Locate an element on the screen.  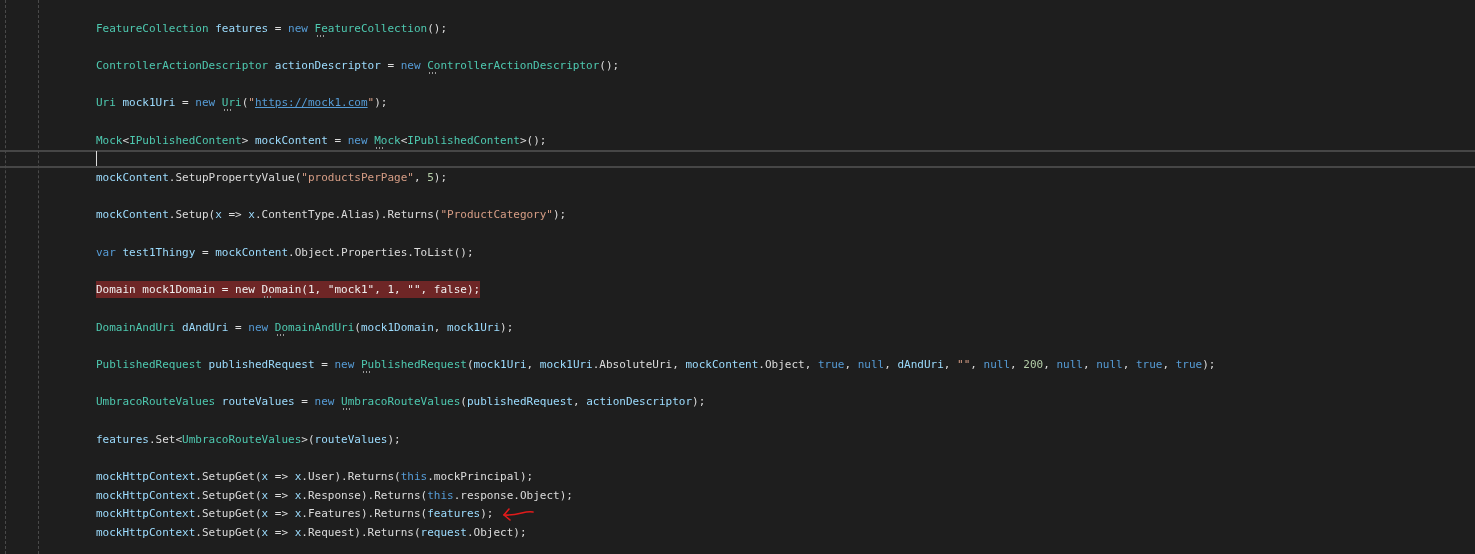
code-line: mockHttpContext.SetupGet(x => x.User).Returns(this.mockPrincipal); is located at coordinates (315, 477).